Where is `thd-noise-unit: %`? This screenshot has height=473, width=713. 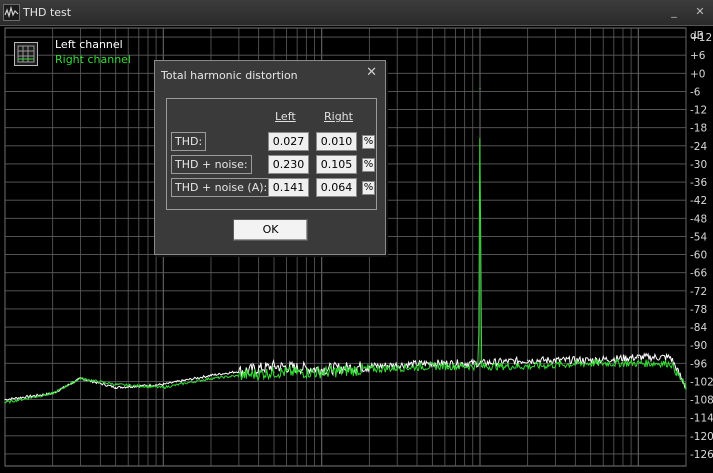
thd-noise-unit: % is located at coordinates (368, 165).